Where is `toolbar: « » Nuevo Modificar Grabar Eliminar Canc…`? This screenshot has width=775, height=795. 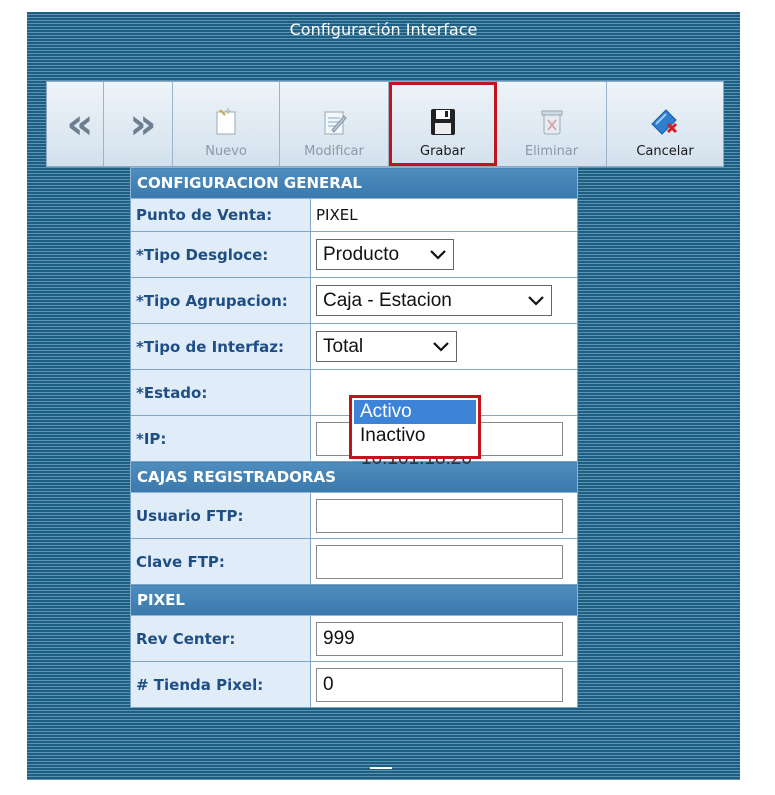
toolbar: « » Nuevo Modificar Grabar Eliminar Canc… is located at coordinates (385, 124).